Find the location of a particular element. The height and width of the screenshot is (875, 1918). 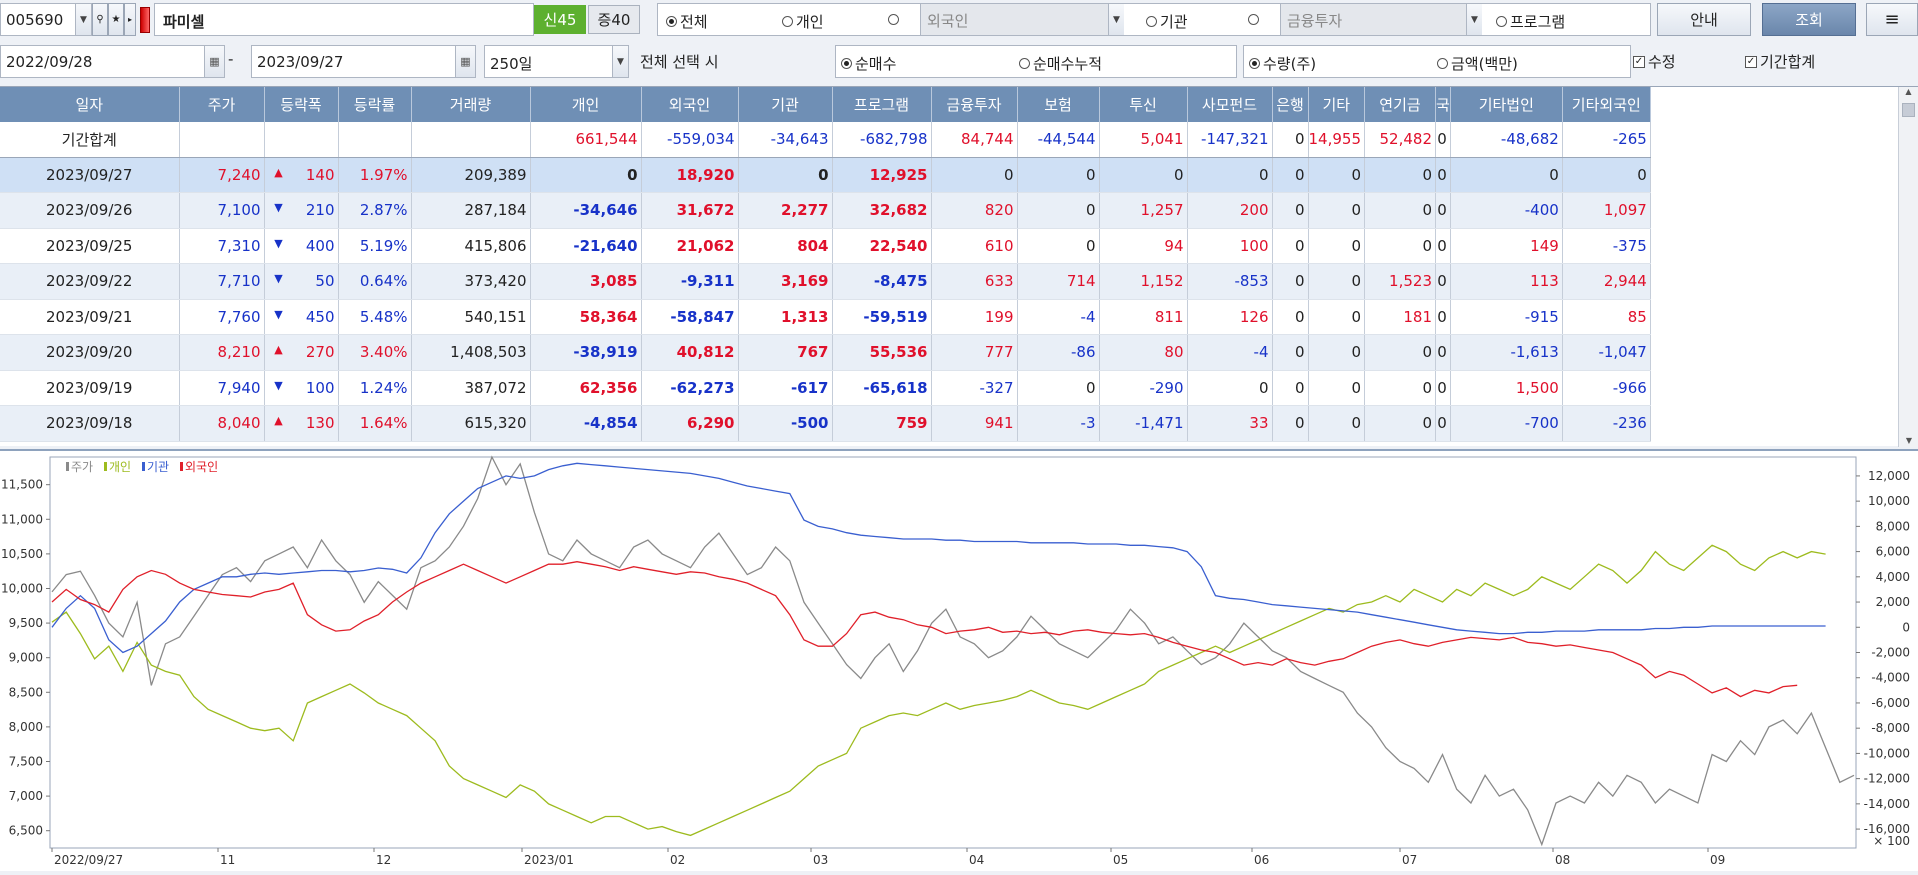

guide-button: 안내 is located at coordinates (1704, 19).